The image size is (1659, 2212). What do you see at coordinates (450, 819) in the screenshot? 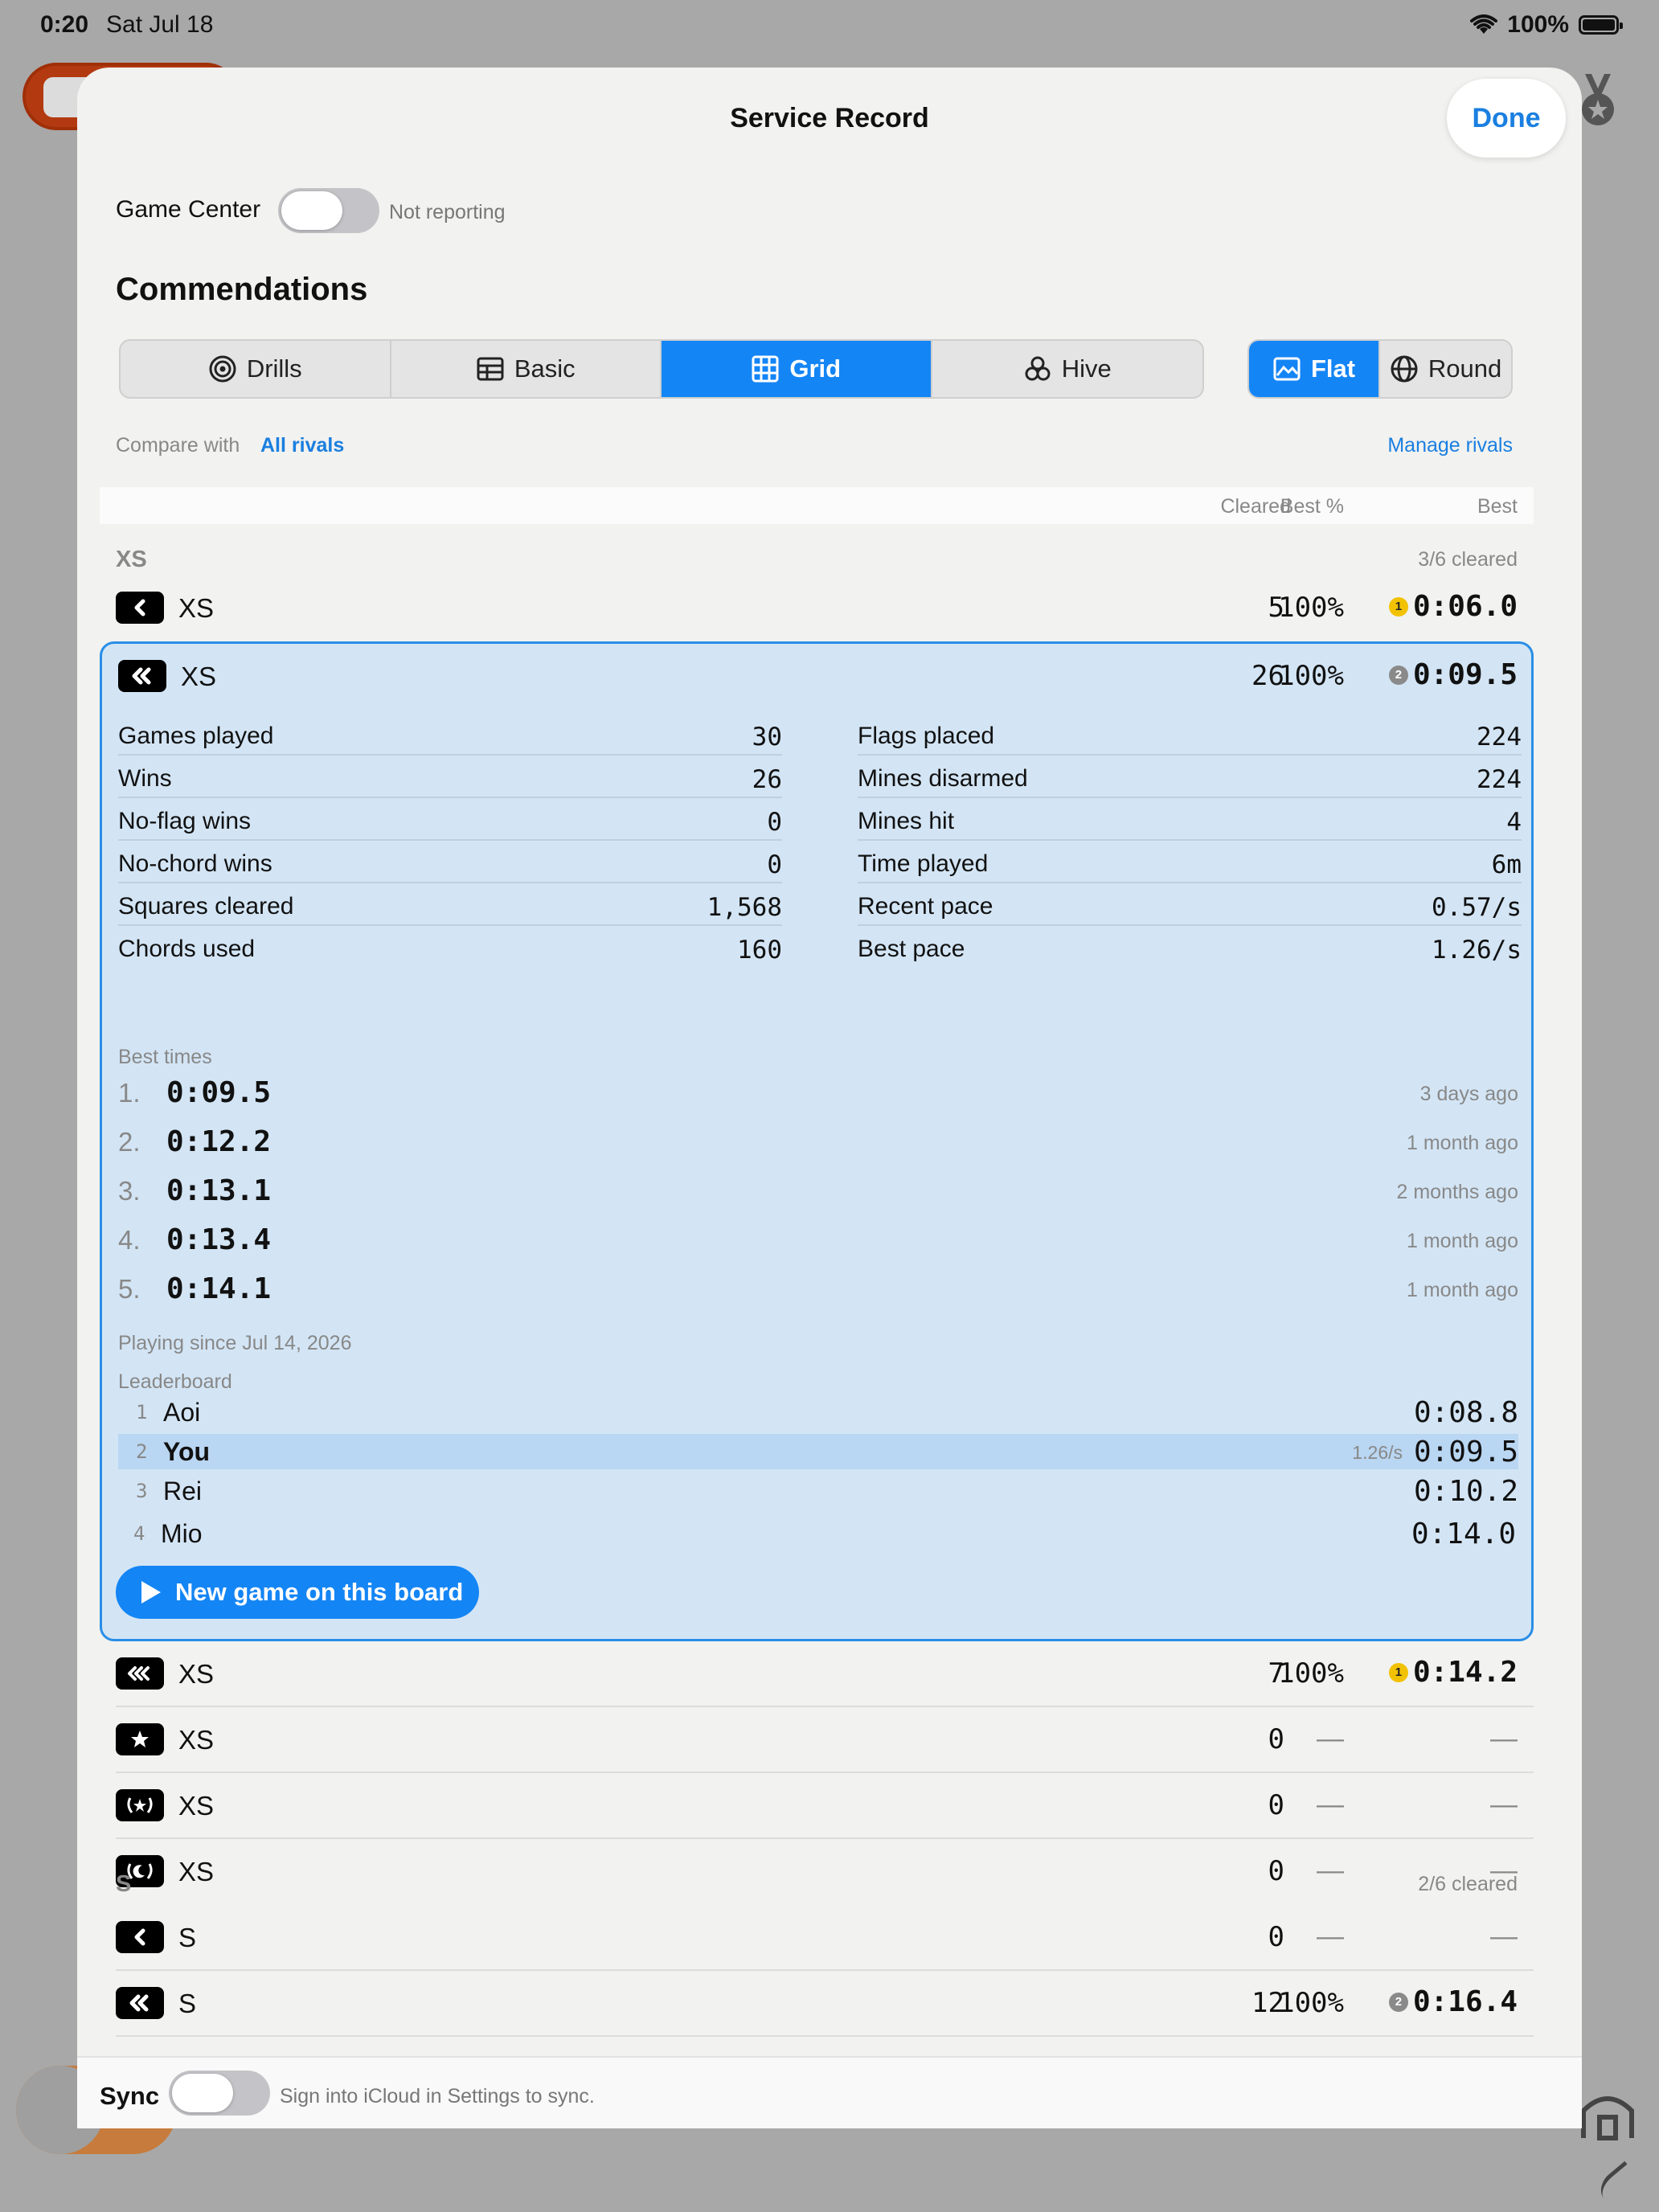
I see `stat-row: No-flag wins 0` at bounding box center [450, 819].